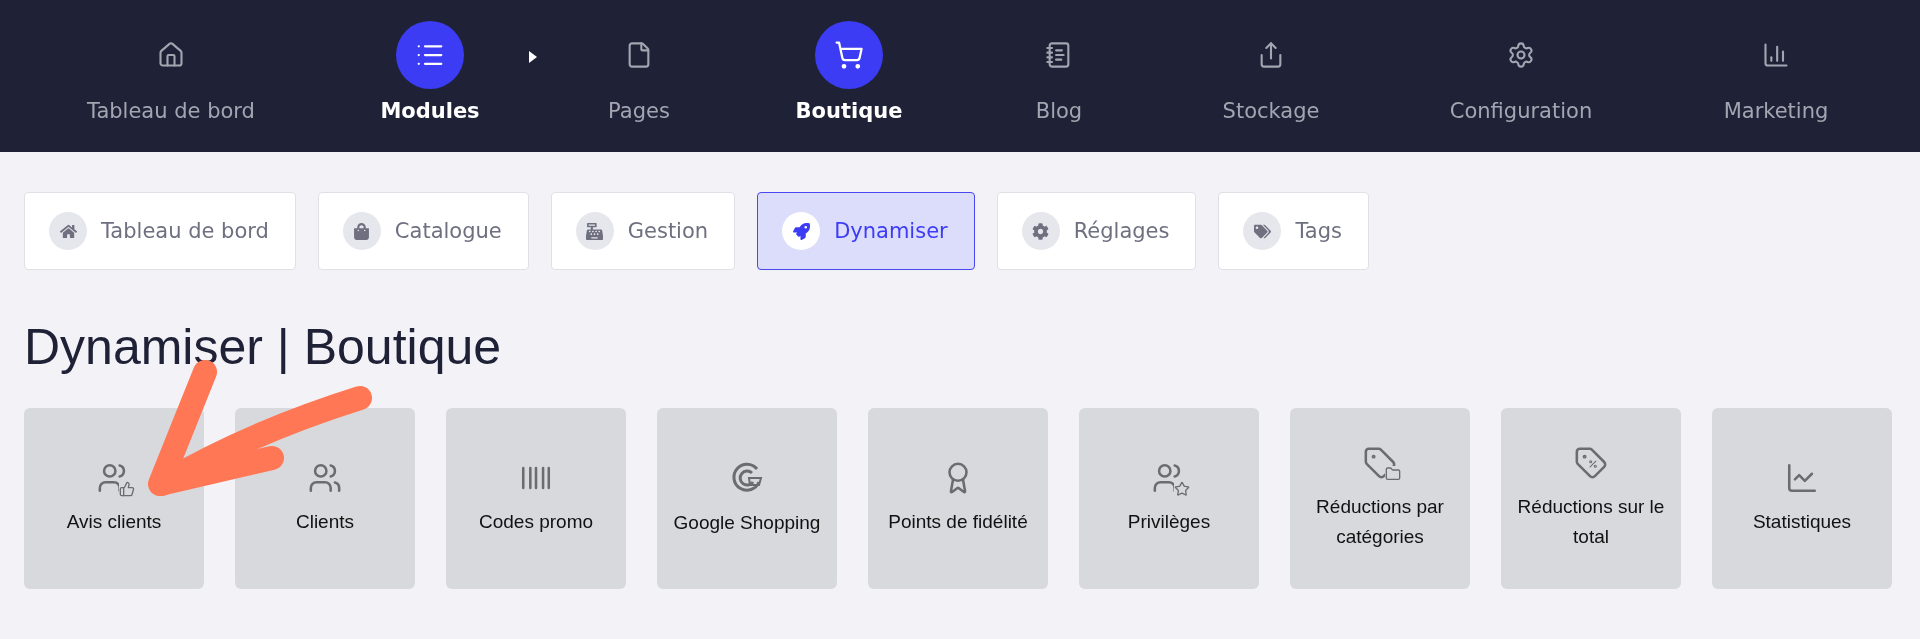  Describe the element at coordinates (594, 231) in the screenshot. I see `cash-register-icon` at that location.